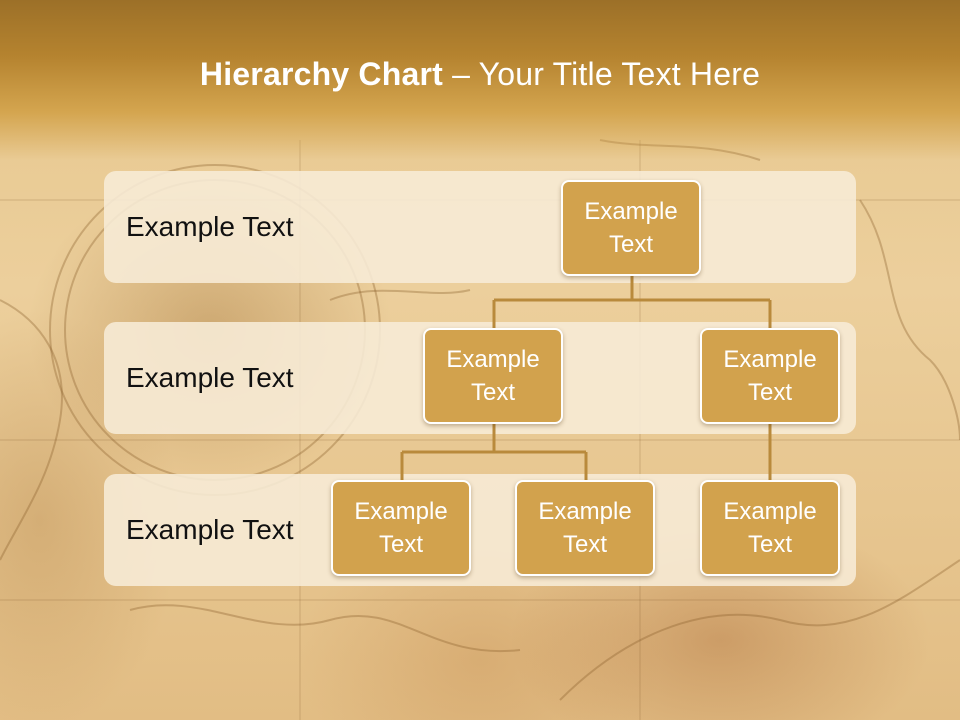  I want to click on org-node-level3-a: Example Text, so click(401, 528).